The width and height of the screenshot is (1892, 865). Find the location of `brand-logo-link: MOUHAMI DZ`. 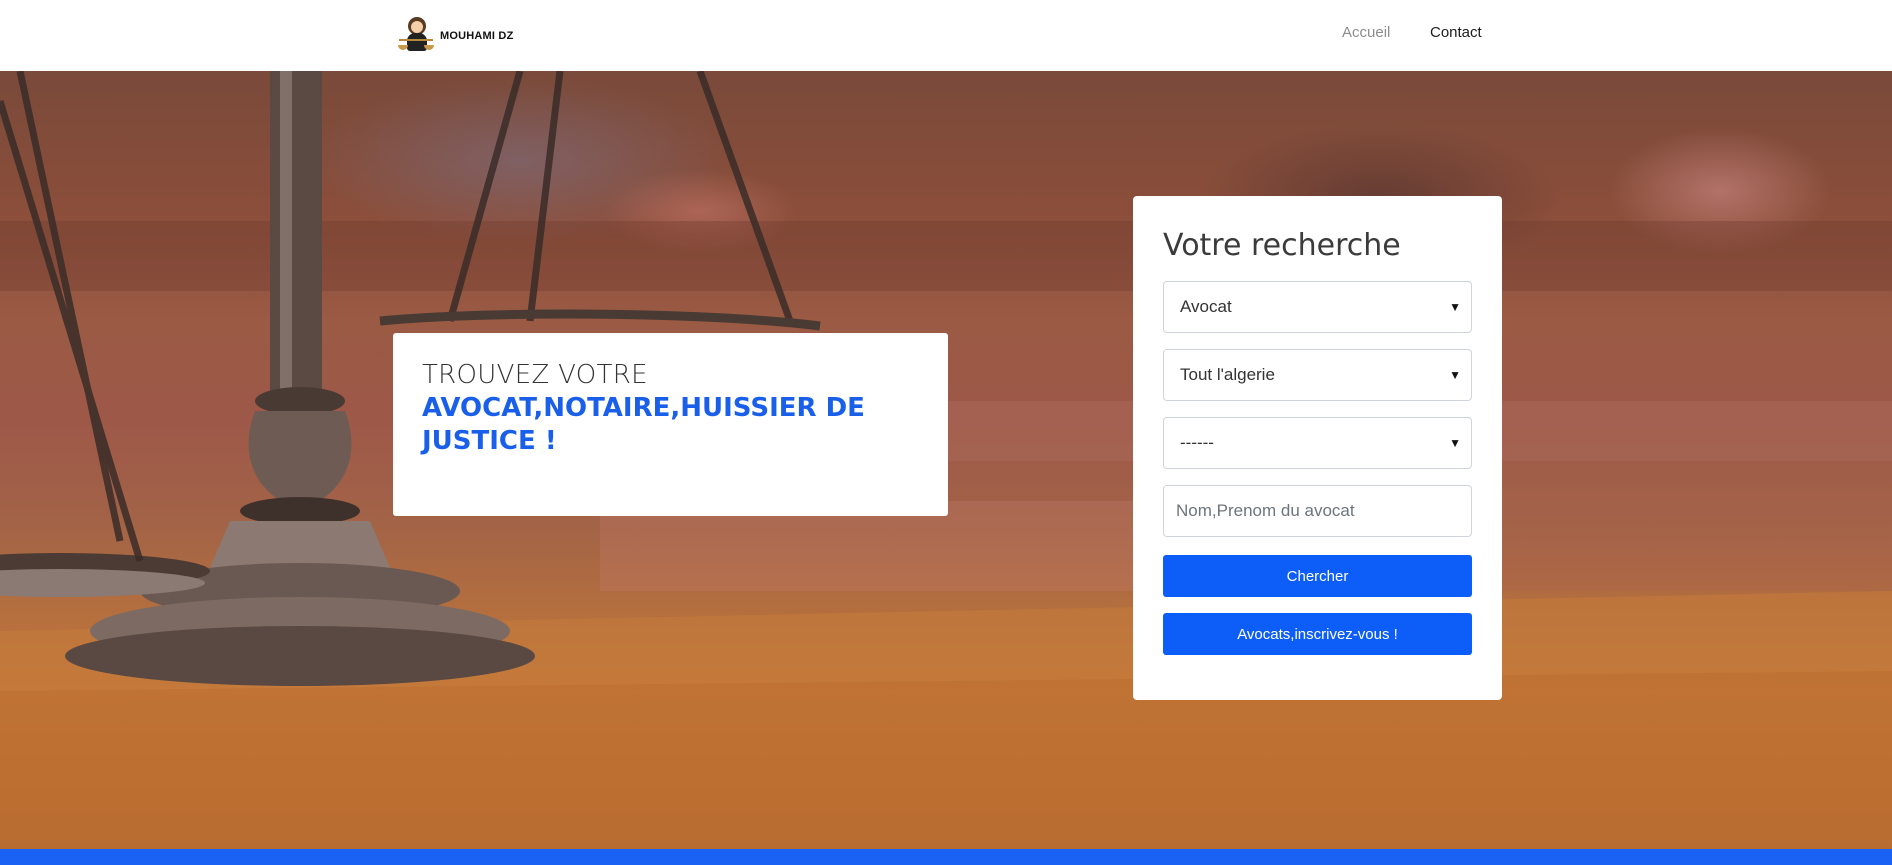

brand-logo-link: MOUHAMI DZ is located at coordinates (456, 36).